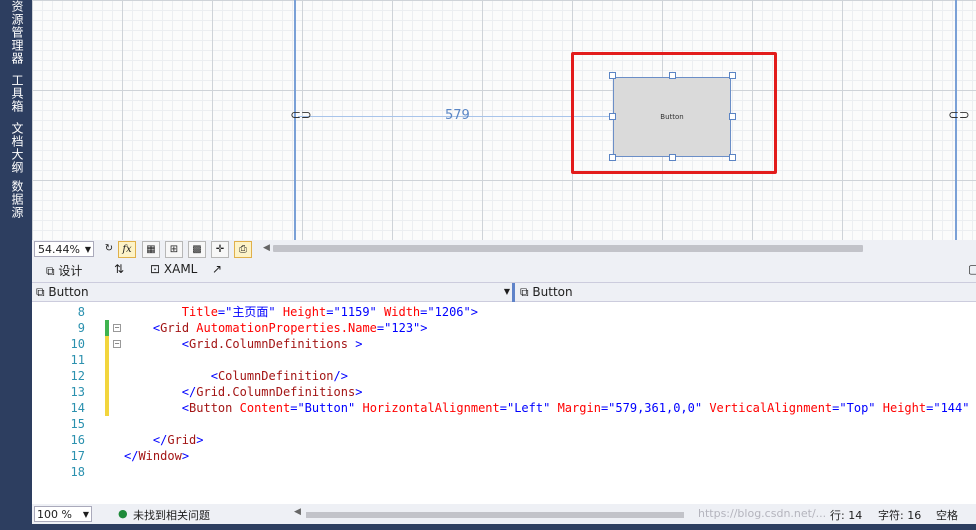 This screenshot has width=976, height=530. What do you see at coordinates (220, 249) in the screenshot?
I see `snap-lines-icon: ✛` at bounding box center [220, 249].